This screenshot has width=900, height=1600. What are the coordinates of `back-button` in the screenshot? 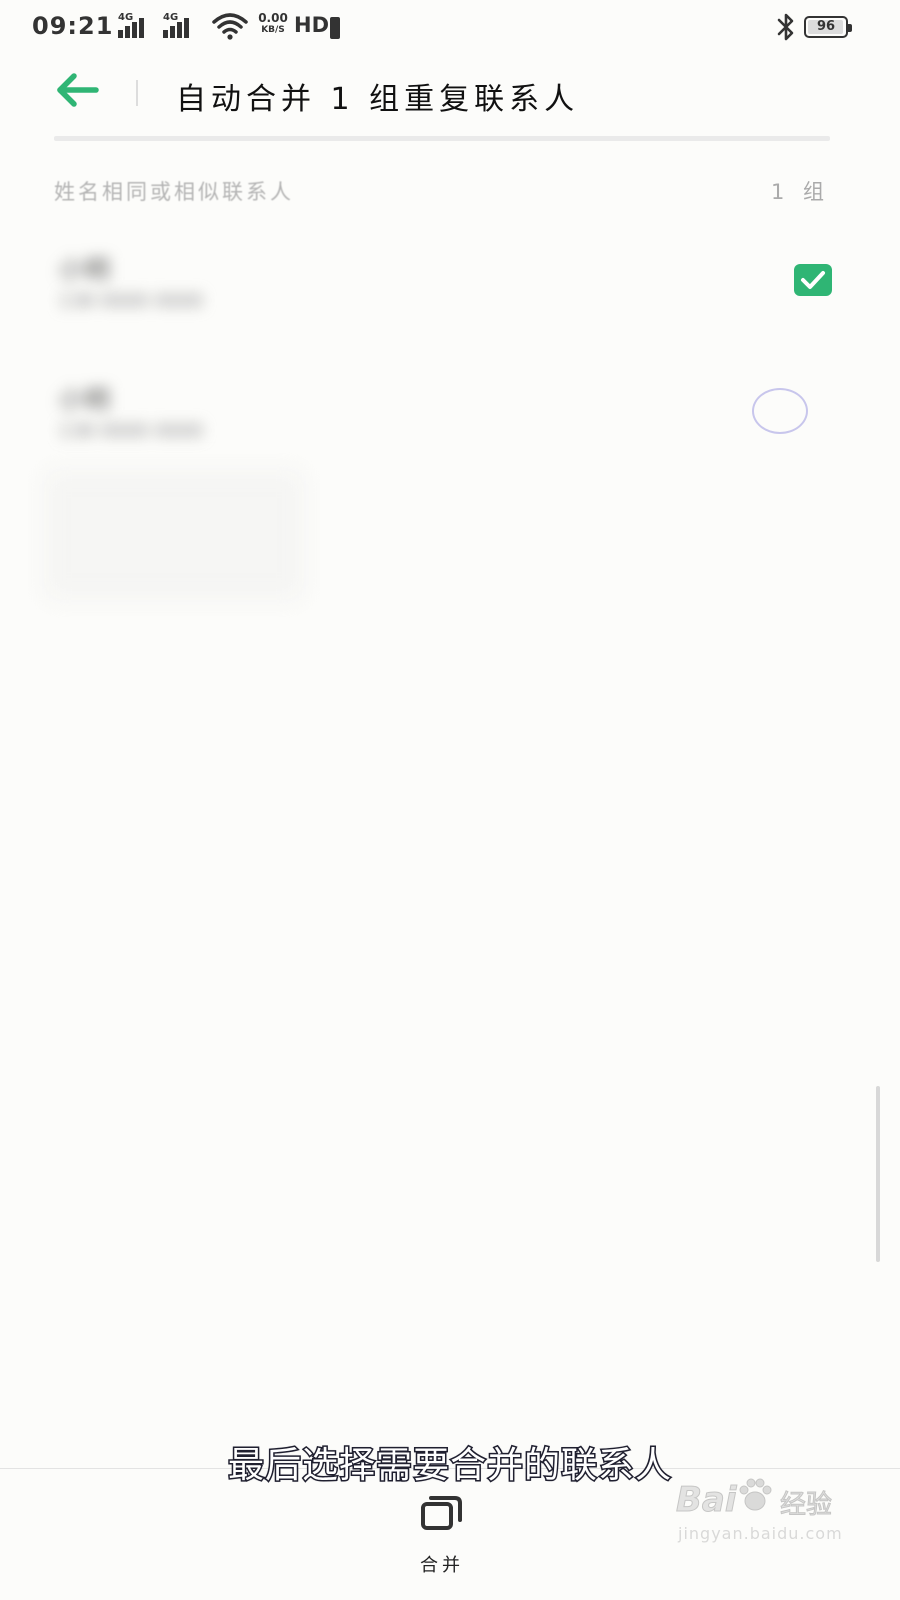 It's located at (82, 92).